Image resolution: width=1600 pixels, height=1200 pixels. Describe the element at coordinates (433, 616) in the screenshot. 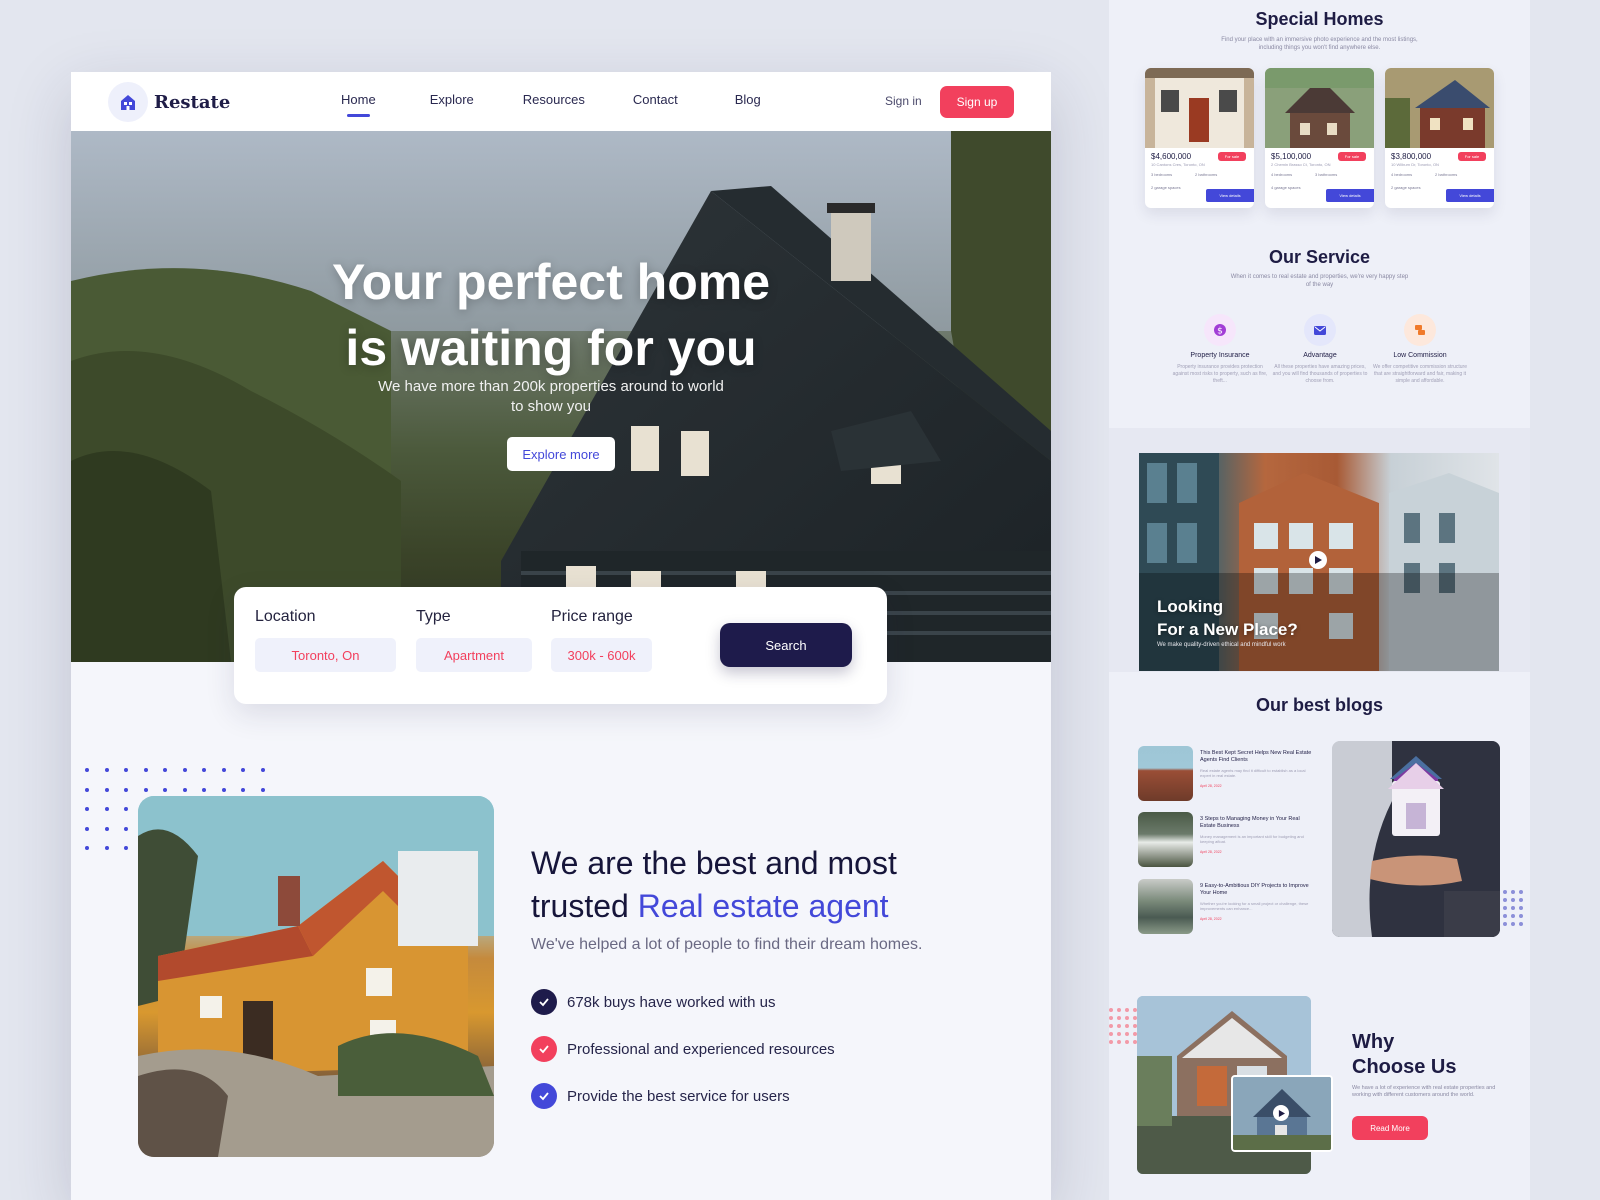

I see `type-label: Type` at that location.